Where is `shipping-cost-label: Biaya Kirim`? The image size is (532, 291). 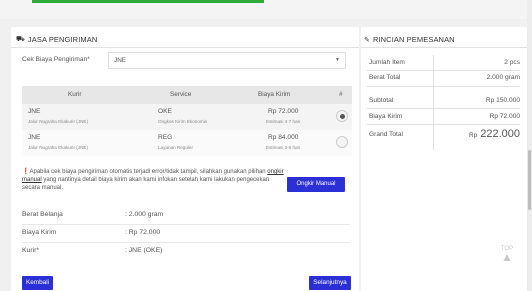
shipping-cost-label: Biaya Kirim is located at coordinates (39, 232).